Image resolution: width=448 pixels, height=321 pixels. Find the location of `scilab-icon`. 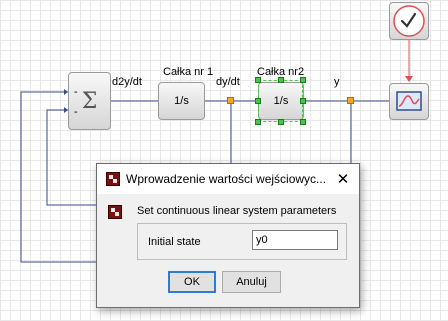

scilab-icon is located at coordinates (115, 212).